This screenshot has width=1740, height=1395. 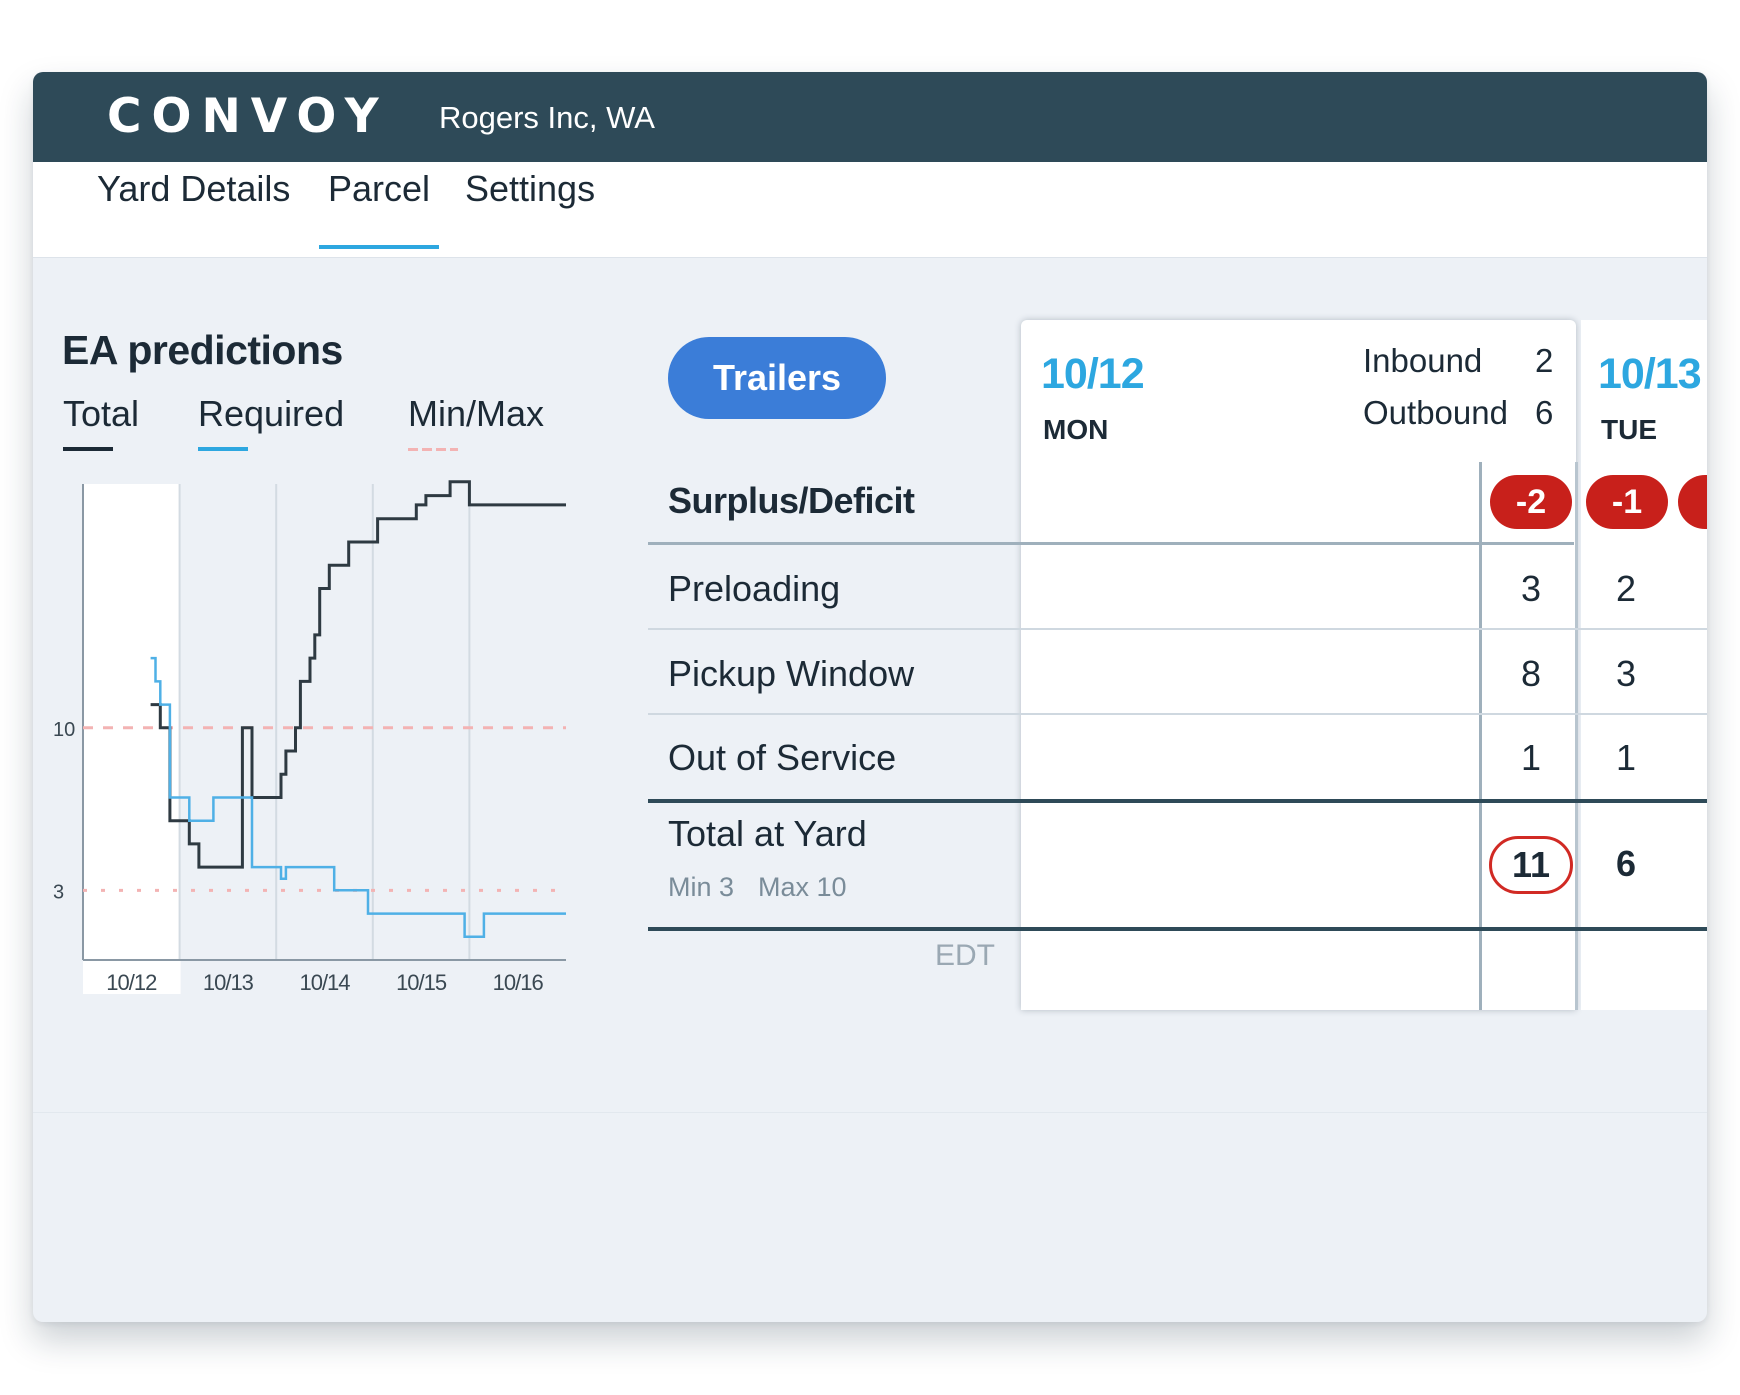 I want to click on timezone-label: EDT, so click(x=965, y=955).